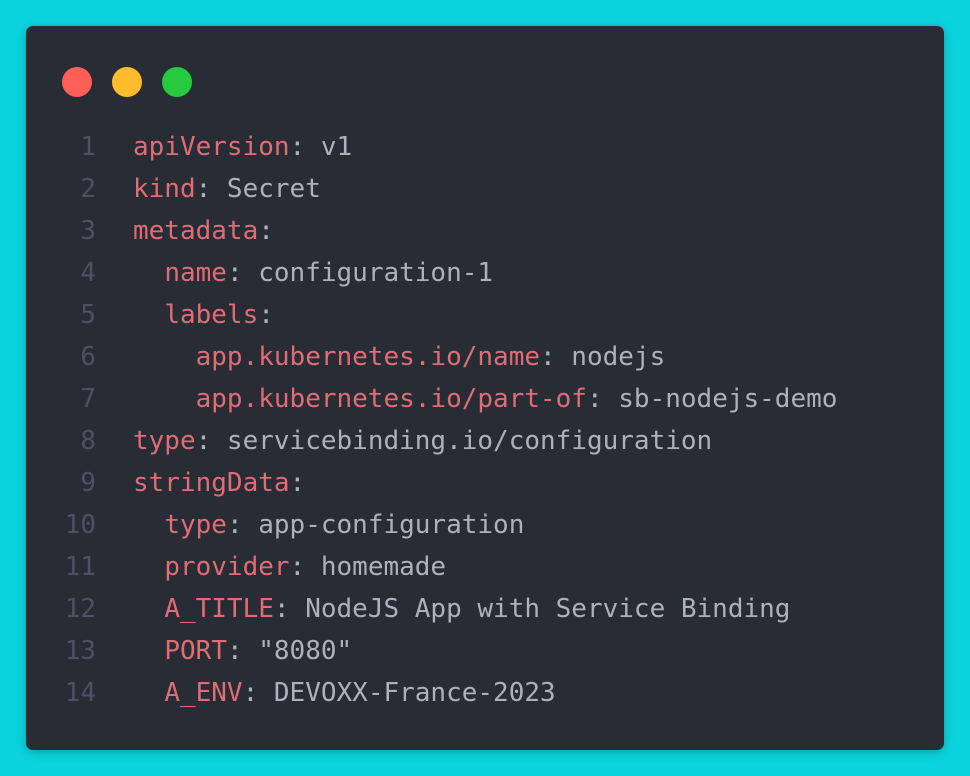 The image size is (970, 776). Describe the element at coordinates (383, 525) in the screenshot. I see `yaml-value: app-configuration` at that location.